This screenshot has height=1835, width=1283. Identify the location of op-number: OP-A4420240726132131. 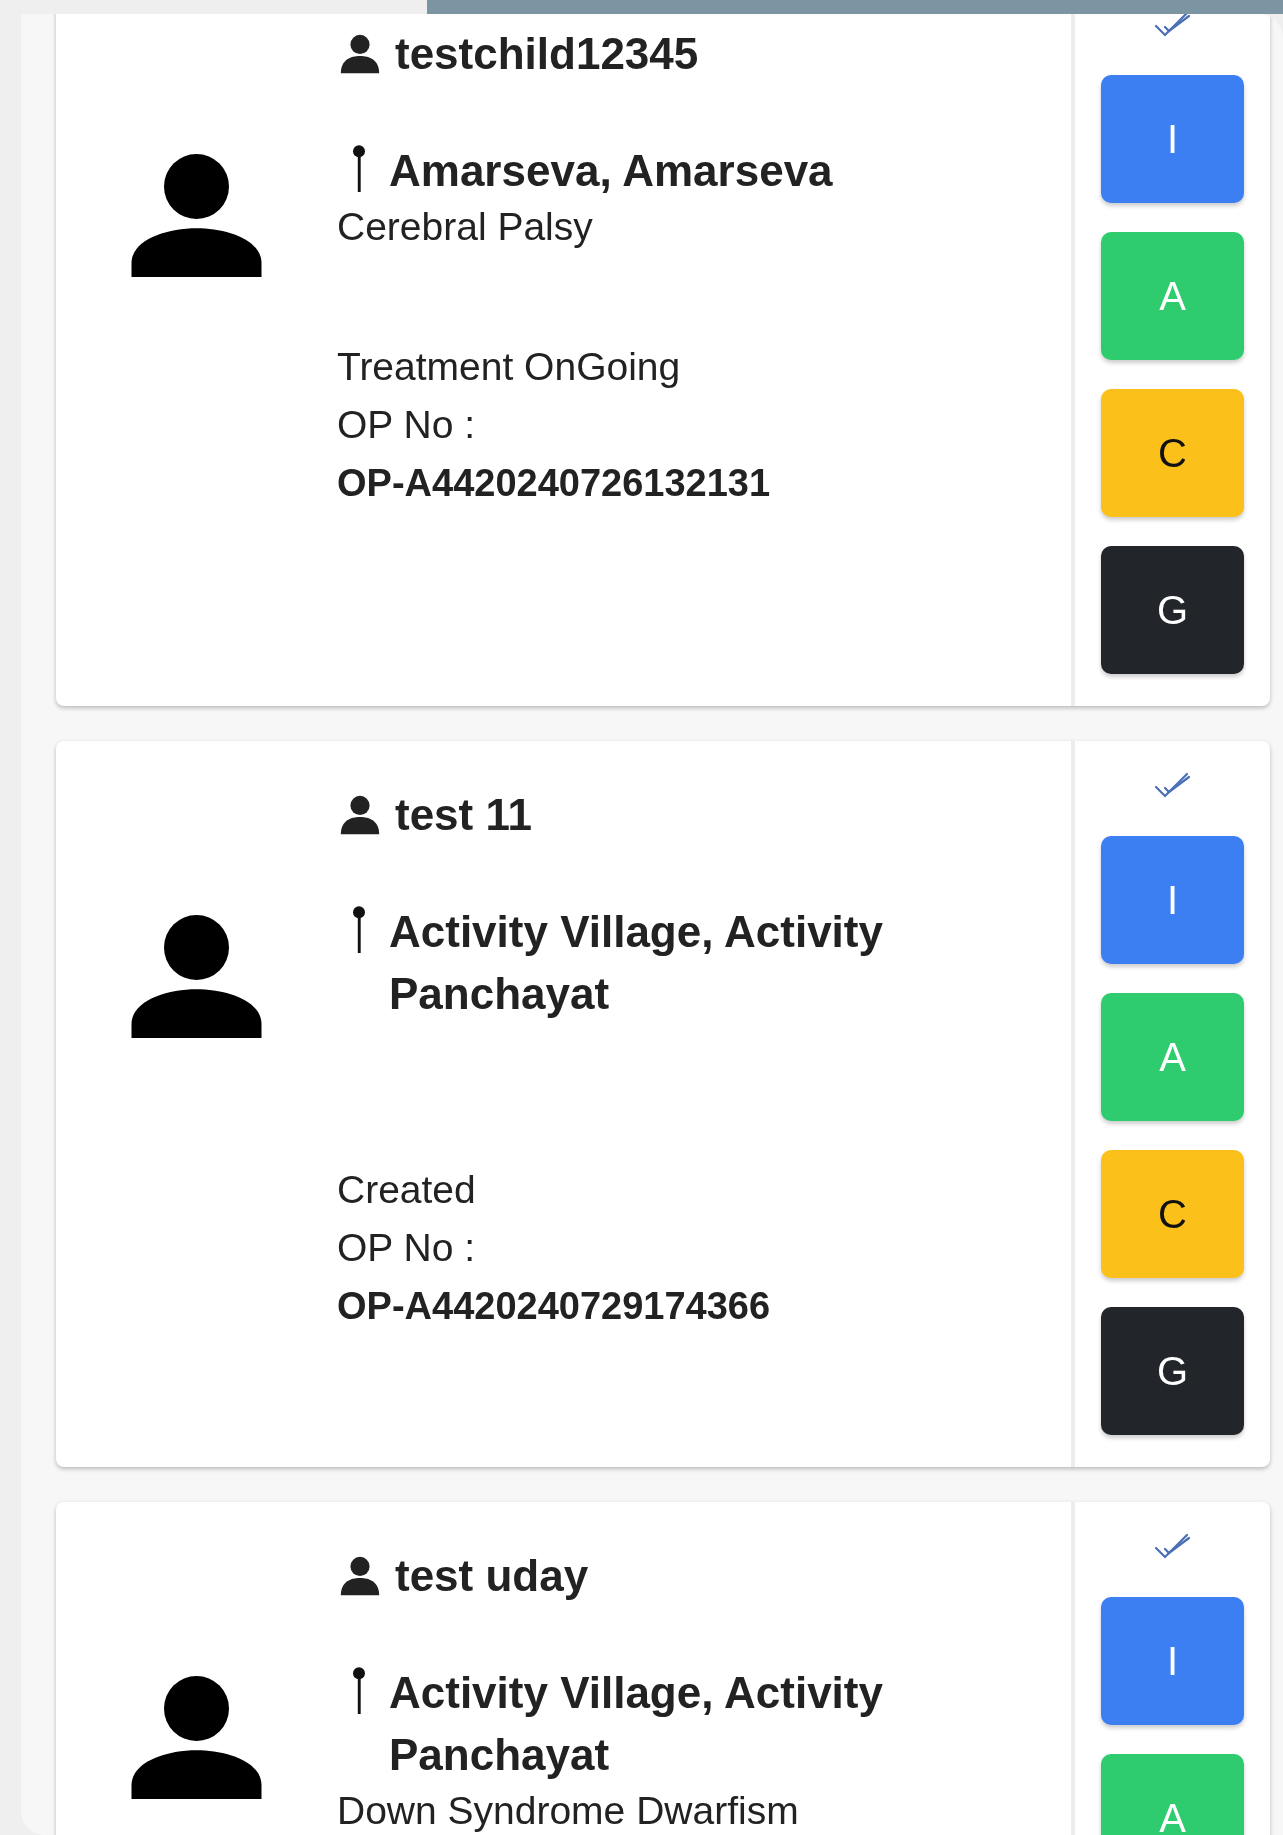
(554, 483).